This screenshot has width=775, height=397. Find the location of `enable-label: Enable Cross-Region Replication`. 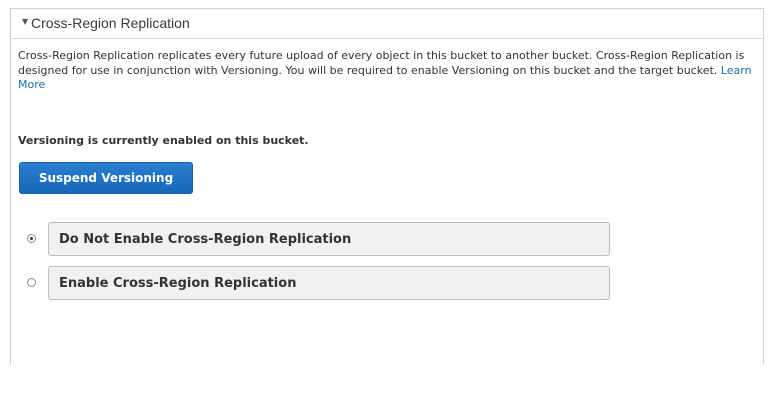

enable-label: Enable Cross-Region Replication is located at coordinates (178, 283).